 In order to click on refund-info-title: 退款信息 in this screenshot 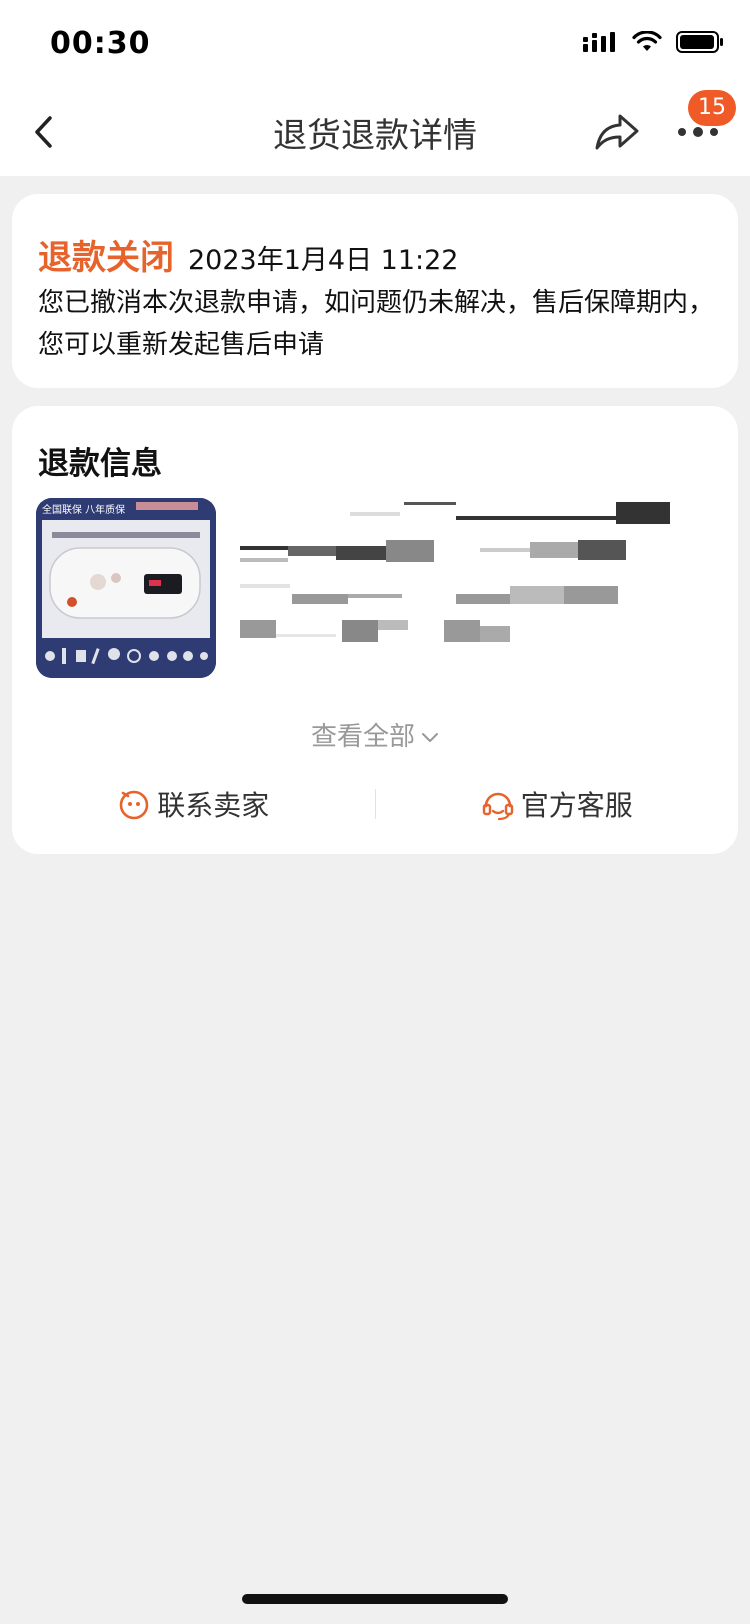, I will do `click(100, 464)`.